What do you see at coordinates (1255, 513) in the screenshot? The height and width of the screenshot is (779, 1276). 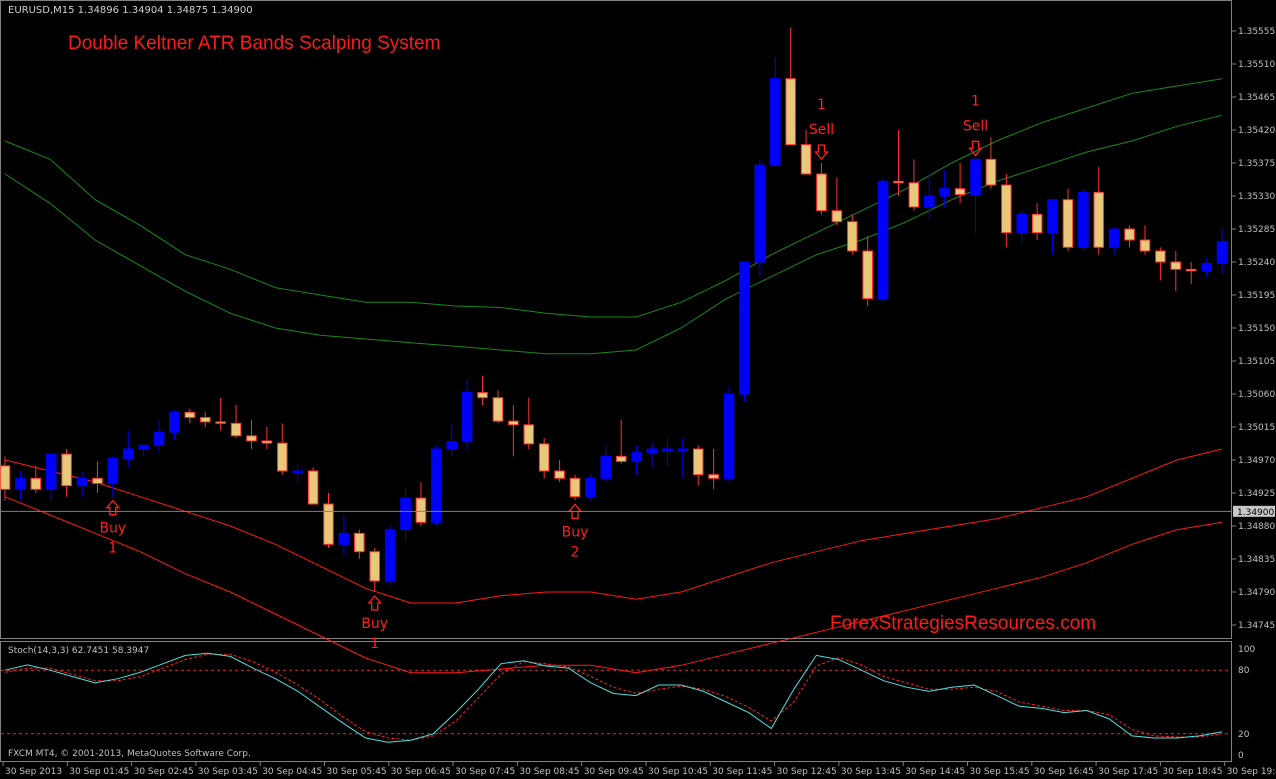 I see `current-price-label: 1.34900` at bounding box center [1255, 513].